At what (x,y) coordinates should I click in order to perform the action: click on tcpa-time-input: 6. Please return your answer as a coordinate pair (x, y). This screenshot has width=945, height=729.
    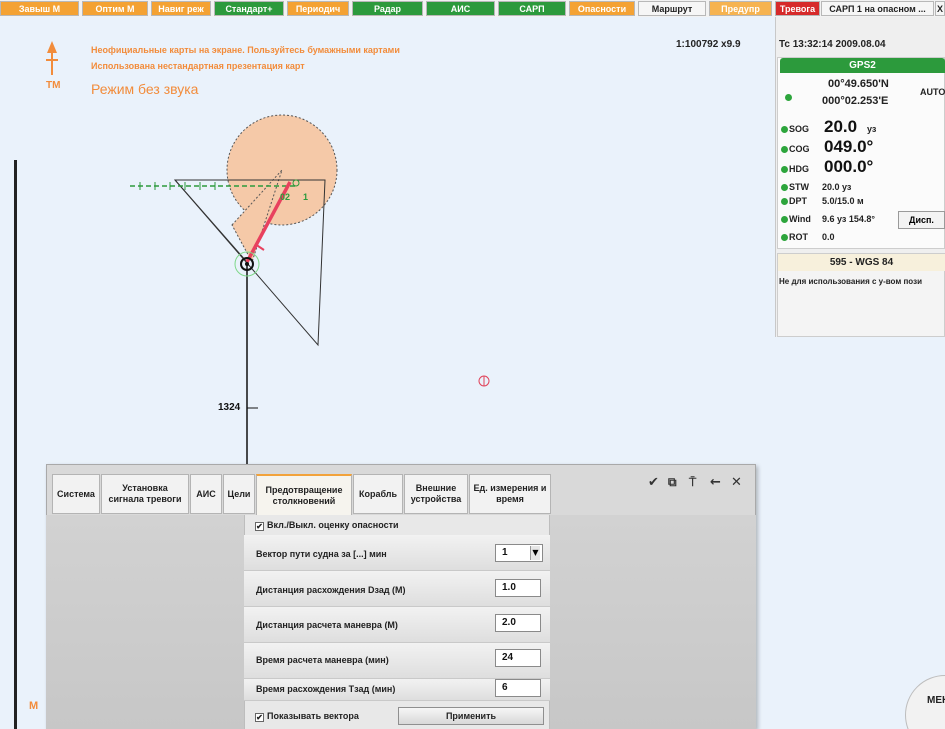
    Looking at the image, I should click on (518, 688).